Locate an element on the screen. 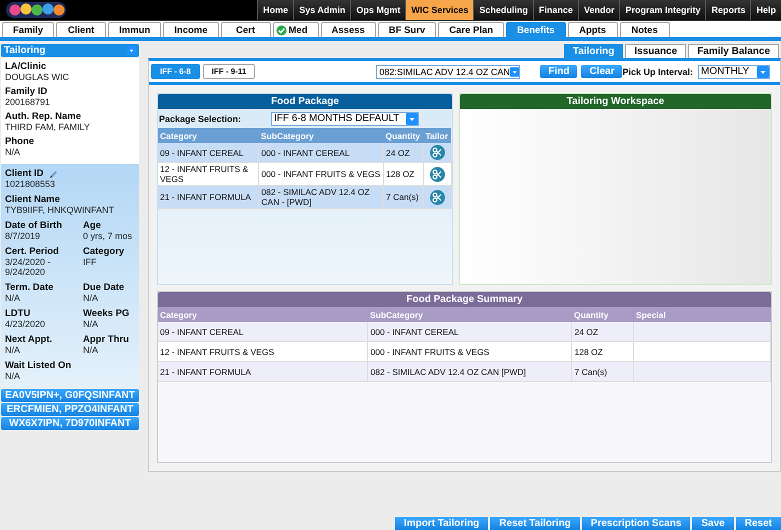  tab: Immun is located at coordinates (135, 29).